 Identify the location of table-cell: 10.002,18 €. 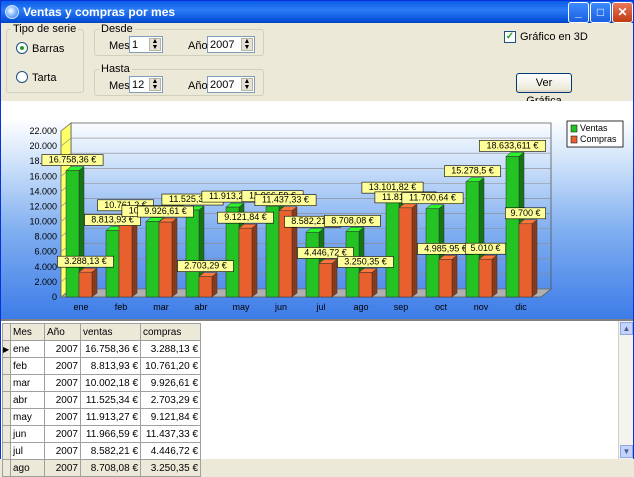
(110, 383).